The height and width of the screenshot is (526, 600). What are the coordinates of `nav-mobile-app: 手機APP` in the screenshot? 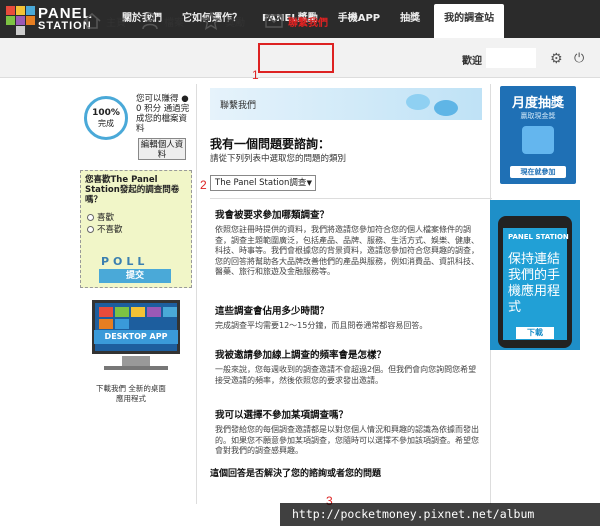 It's located at (359, 19).